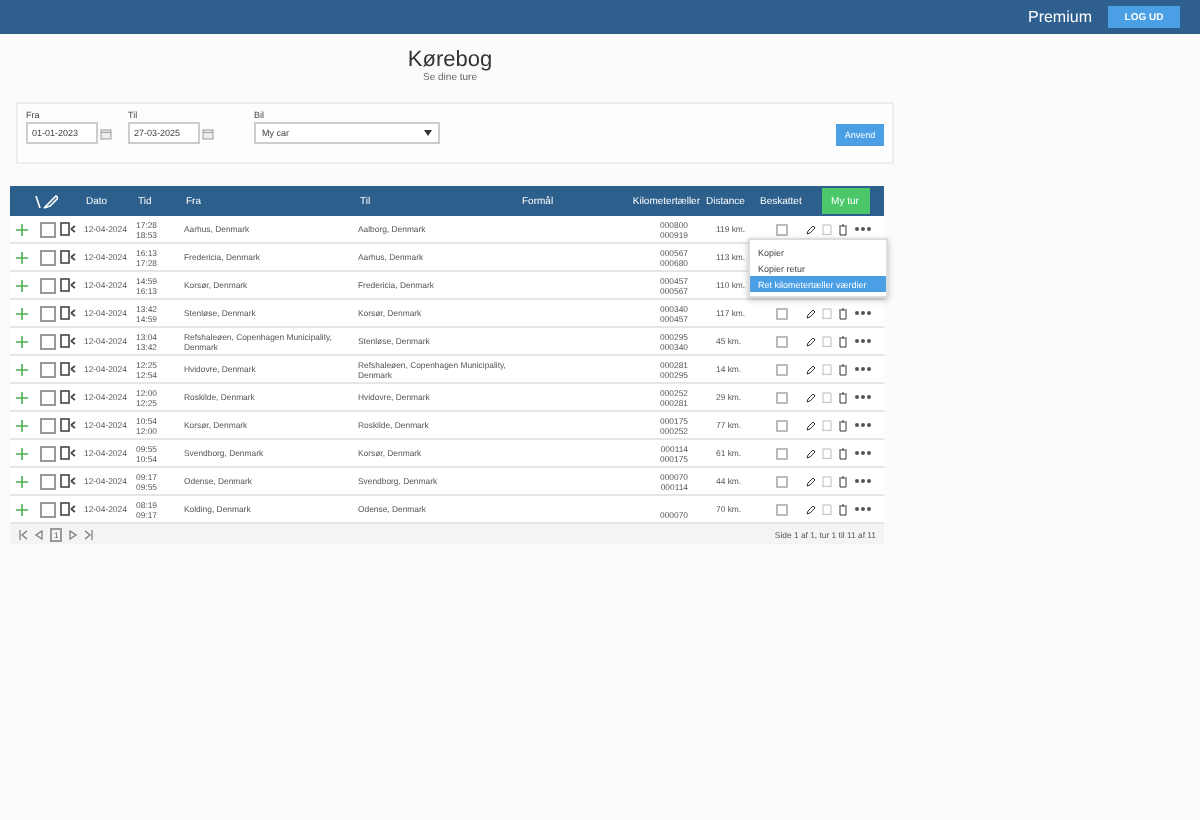  I want to click on page-title: Kørebog, so click(450, 60).